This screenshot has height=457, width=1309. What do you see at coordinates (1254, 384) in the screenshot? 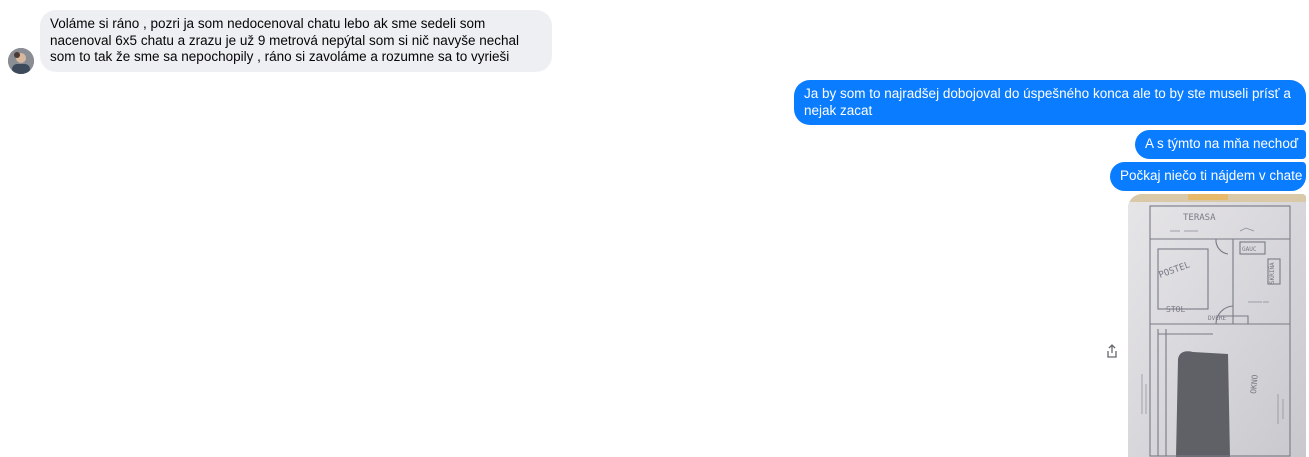
I see `sketch-label: OKNO` at bounding box center [1254, 384].